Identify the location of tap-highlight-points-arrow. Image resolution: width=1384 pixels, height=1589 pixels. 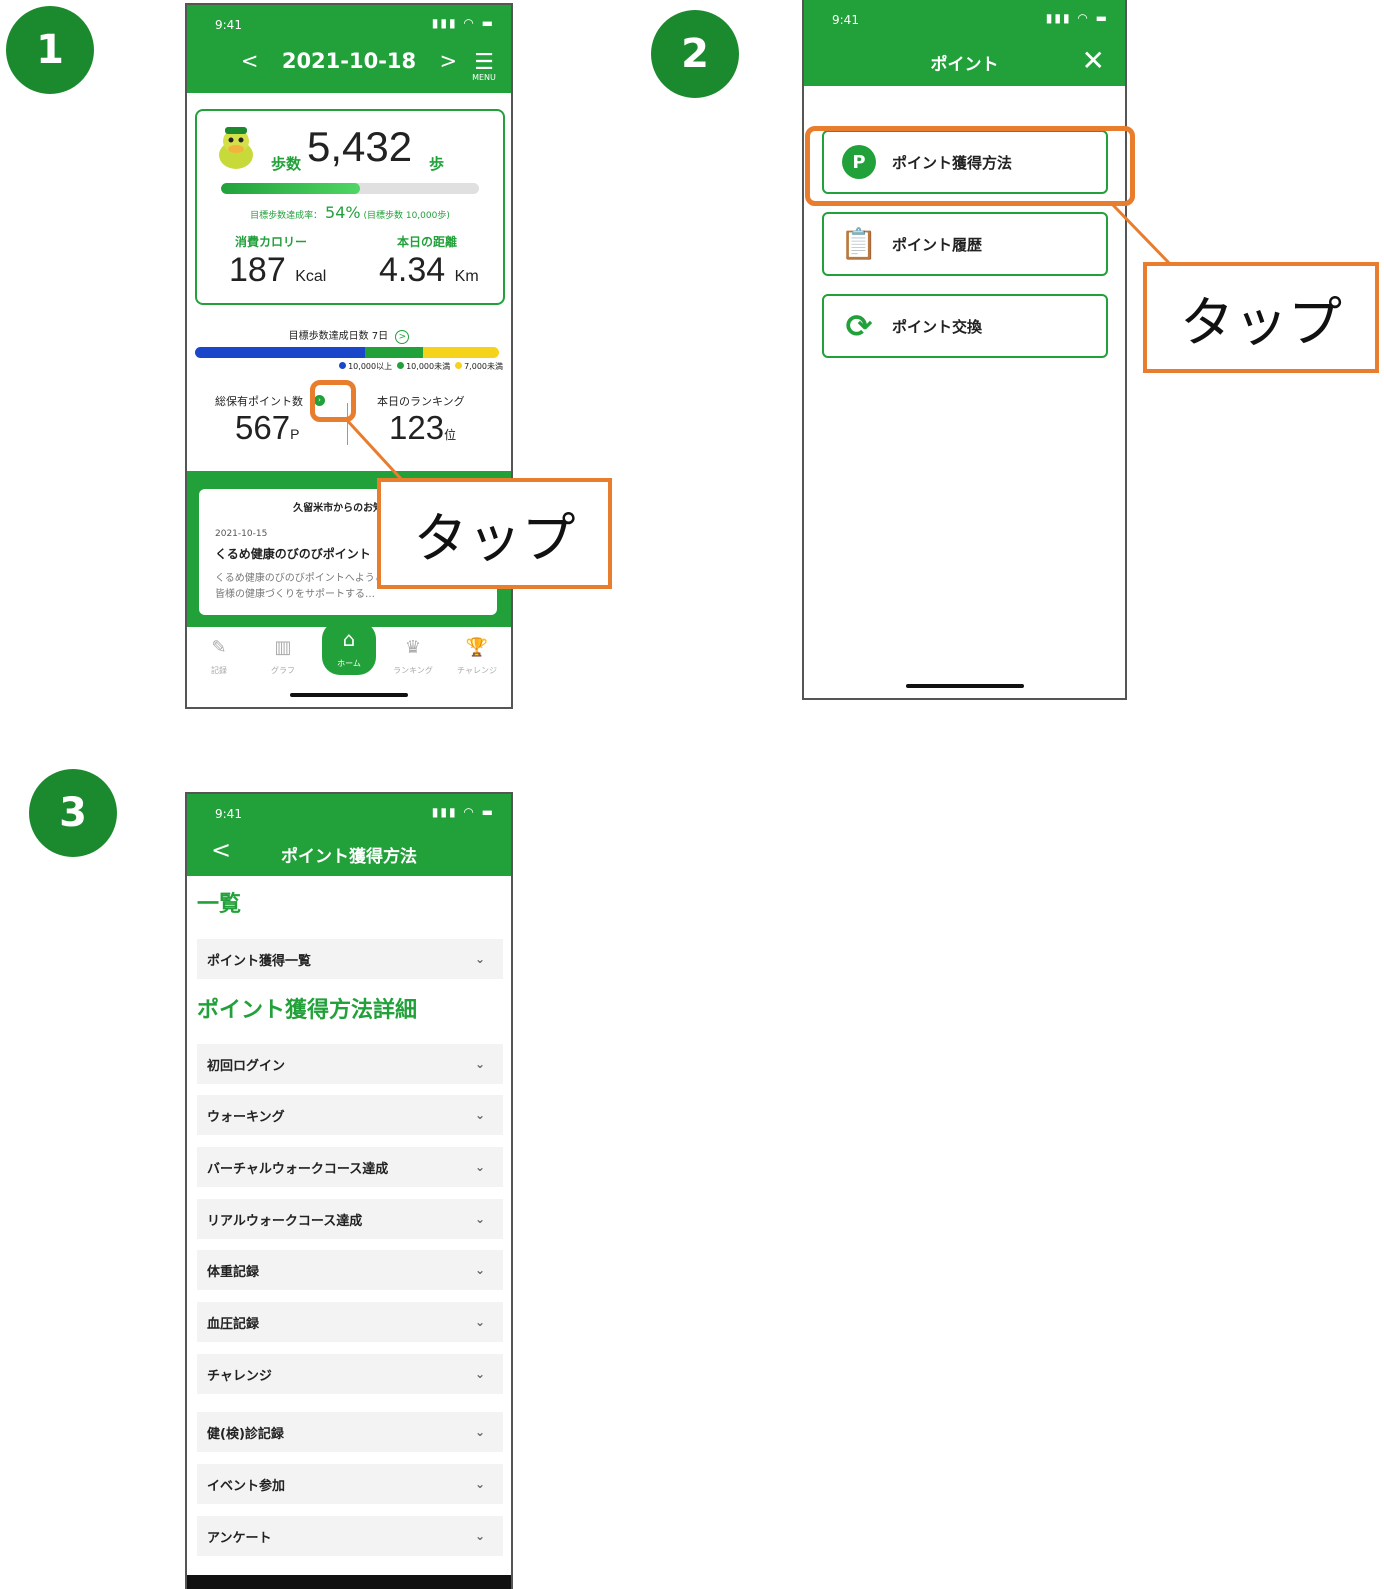
(333, 401).